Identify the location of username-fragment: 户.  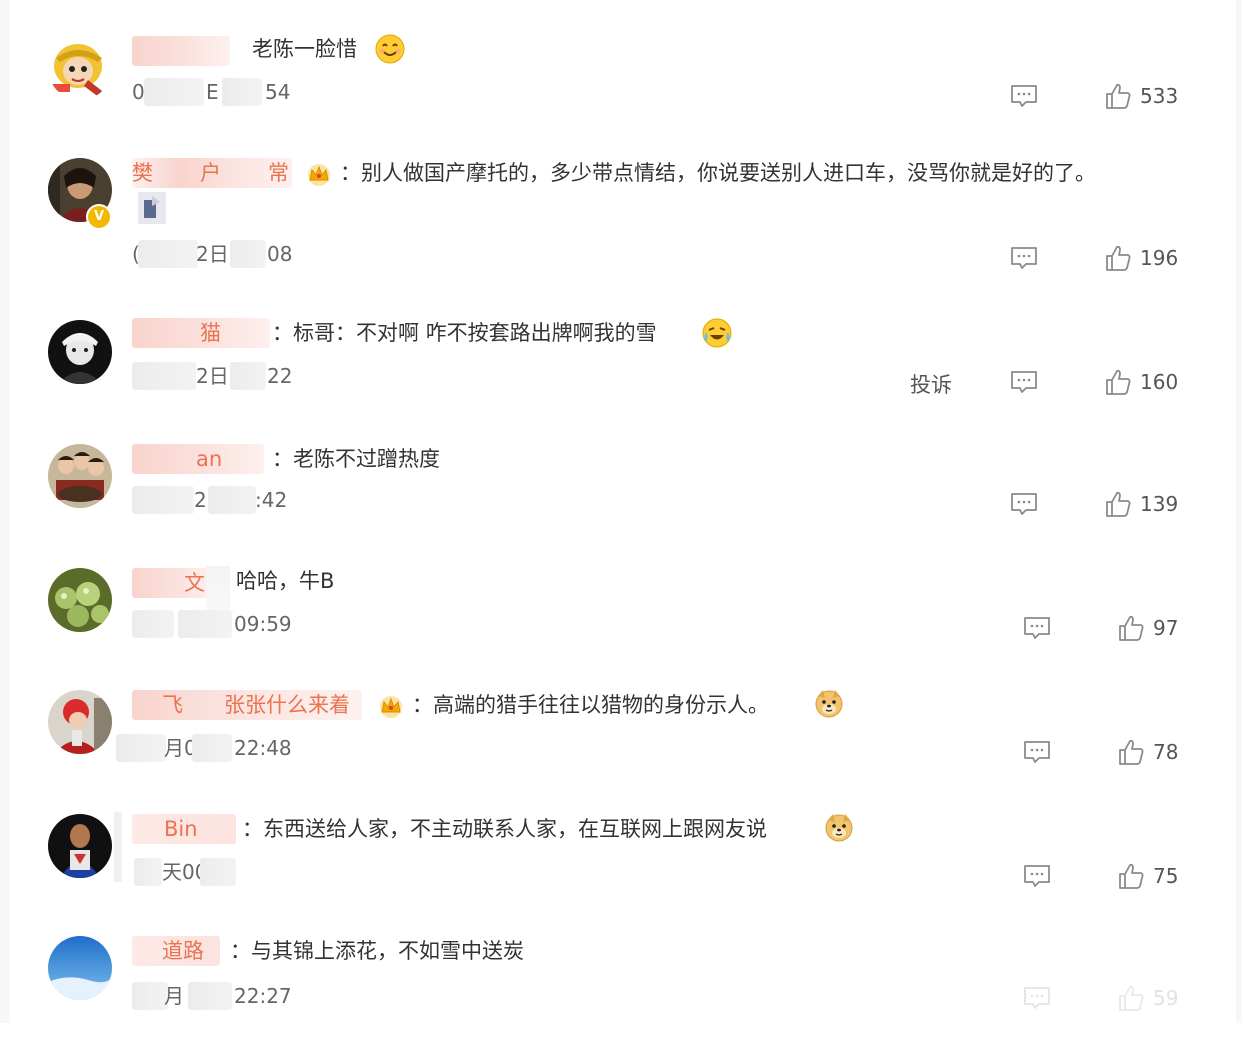
(210, 173).